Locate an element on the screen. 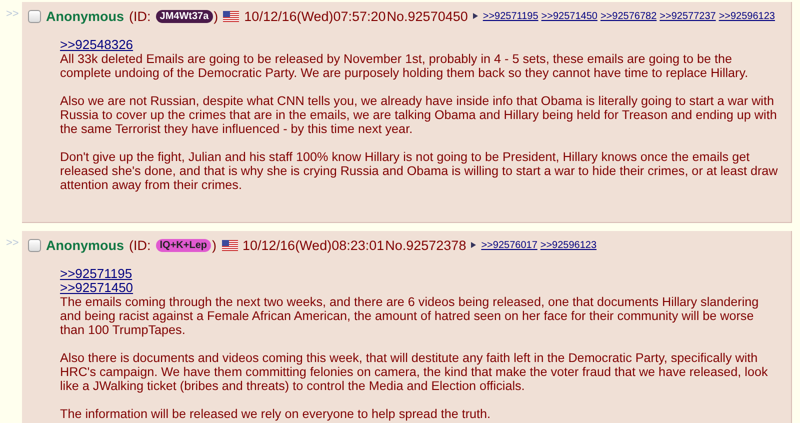 Image resolution: width=800 pixels, height=423 pixels. poster-id: lQ+K+Lep is located at coordinates (184, 245).